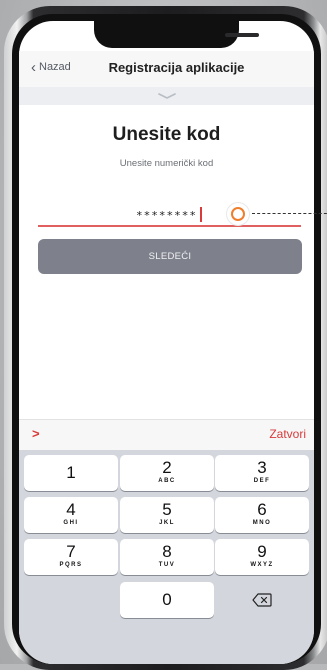 The width and height of the screenshot is (327, 670). I want to click on key-digit: 5, so click(167, 509).